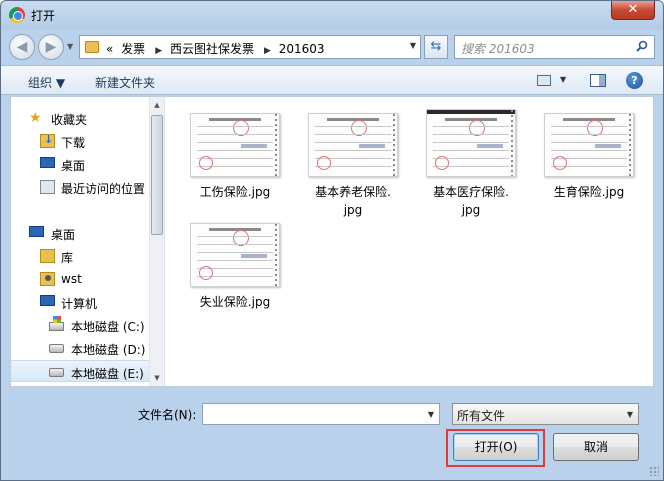  What do you see at coordinates (46, 82) in the screenshot?
I see `organize-menu: 组织 ▼` at bounding box center [46, 82].